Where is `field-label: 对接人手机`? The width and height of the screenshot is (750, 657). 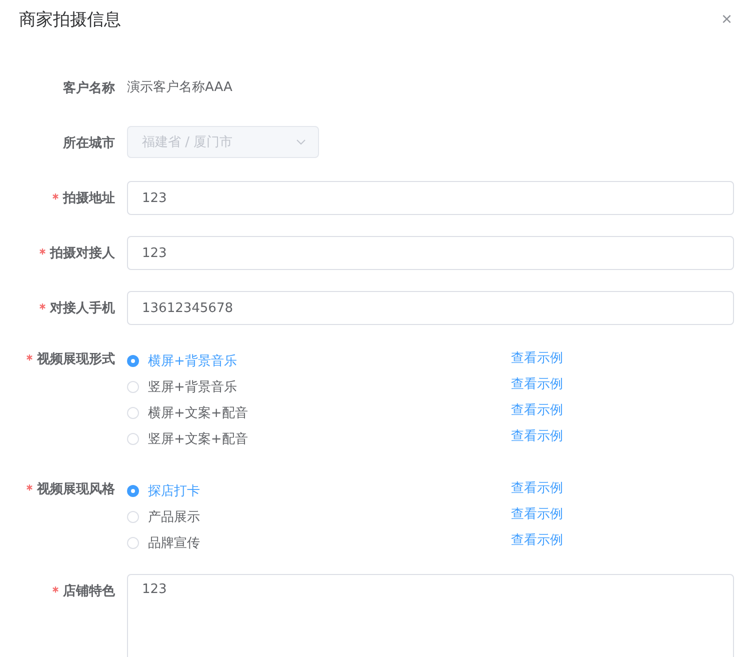
field-label: 对接人手机 is located at coordinates (82, 308).